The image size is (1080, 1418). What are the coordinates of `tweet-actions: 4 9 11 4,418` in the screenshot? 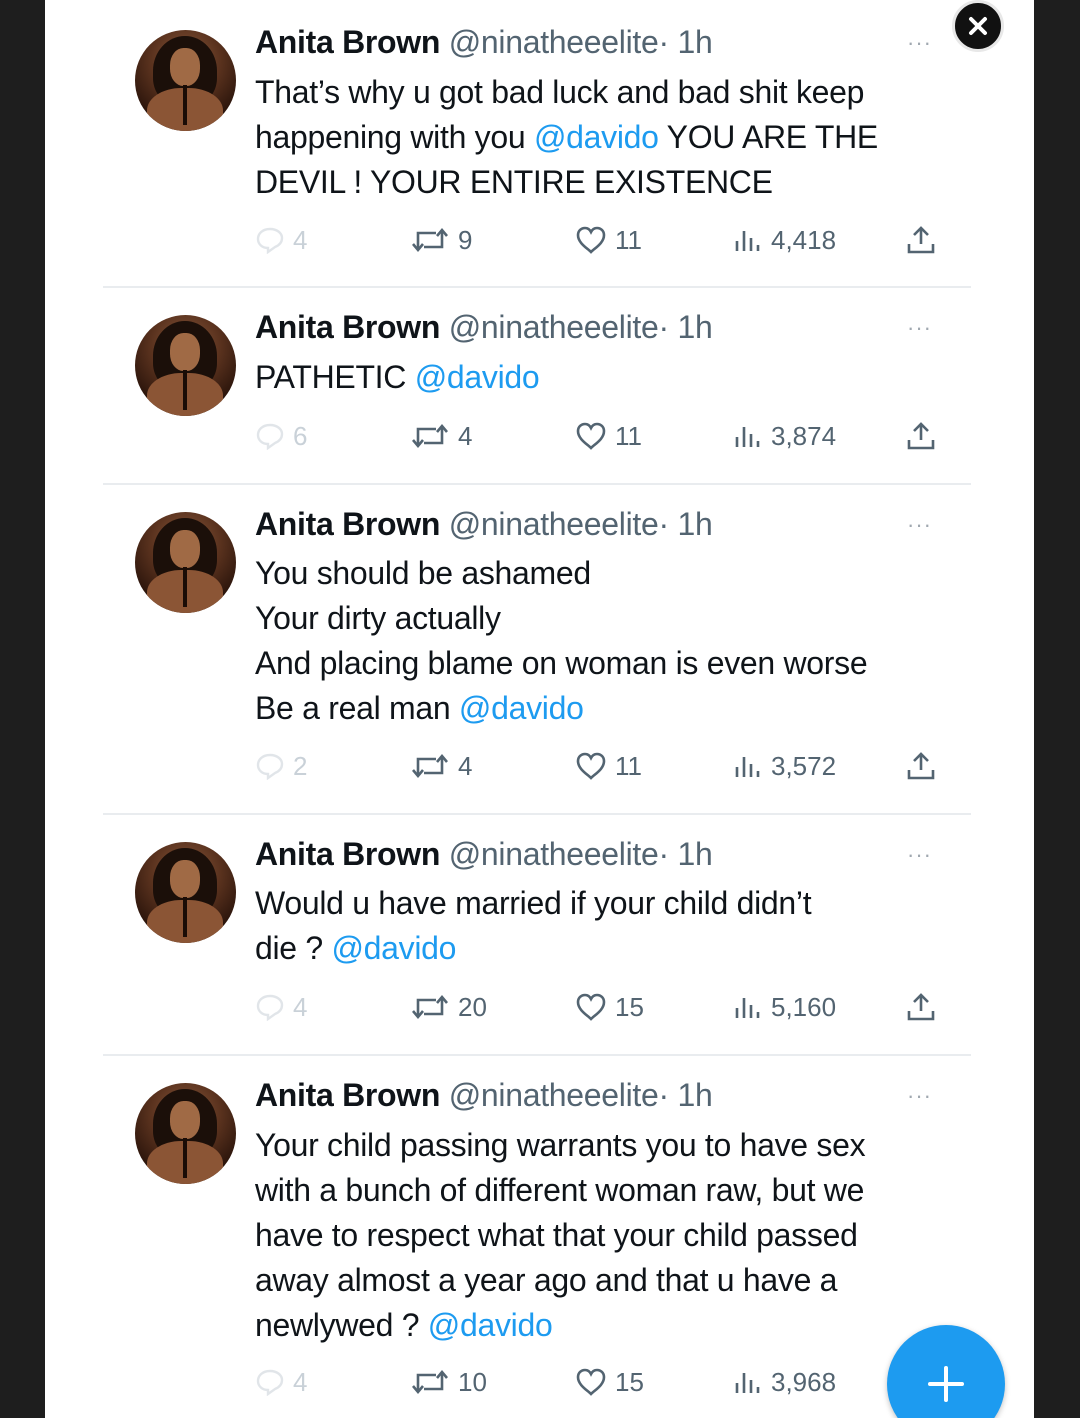 It's located at (539, 240).